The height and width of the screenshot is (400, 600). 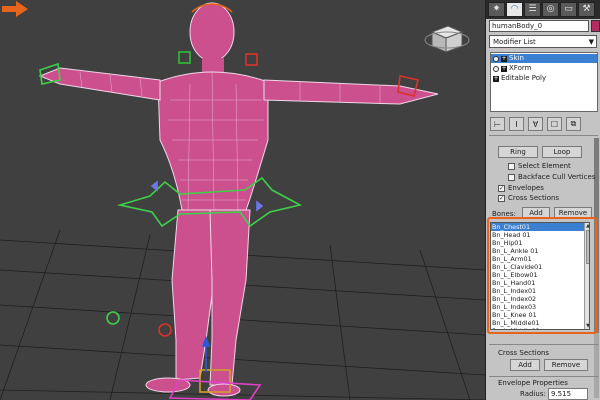 I want to click on stack-item: + Editable Poly, so click(x=544, y=78).